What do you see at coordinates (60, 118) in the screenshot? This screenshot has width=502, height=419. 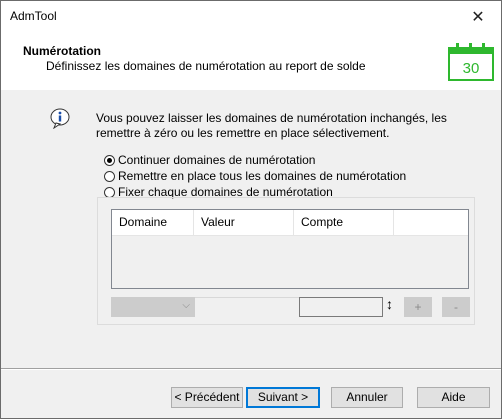 I see `info-icon` at bounding box center [60, 118].